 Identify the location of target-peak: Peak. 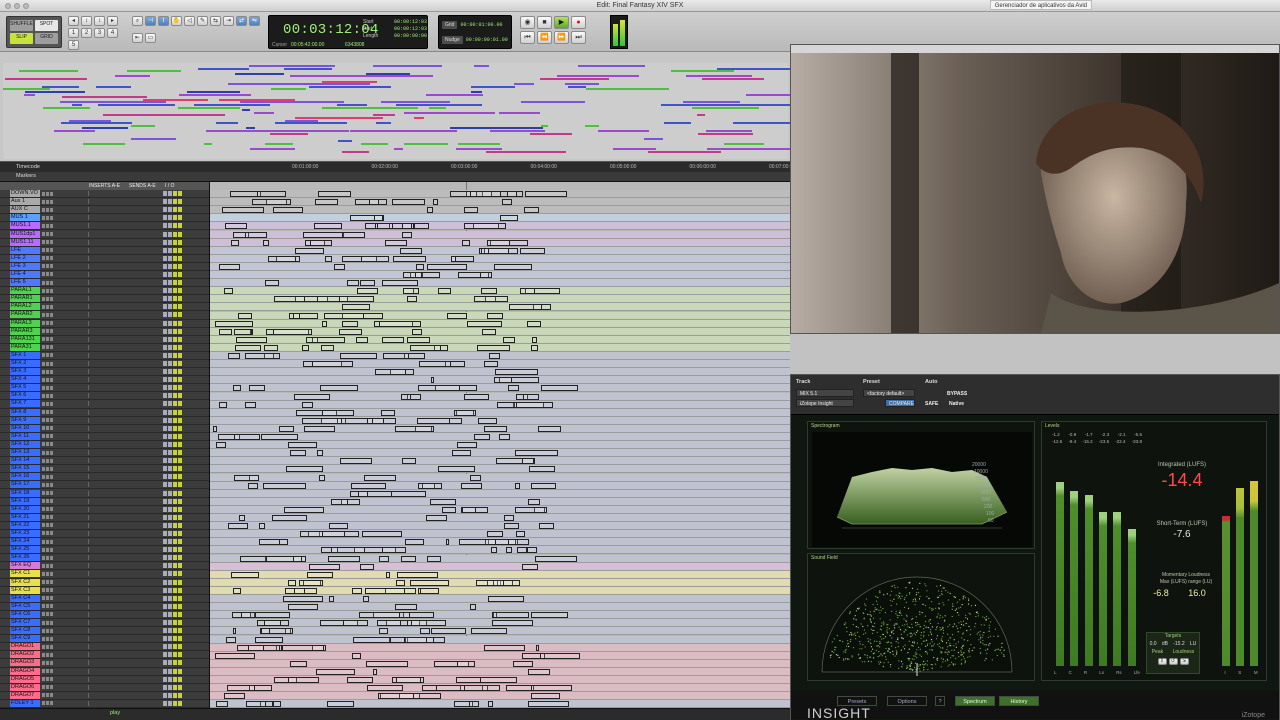
(1157, 652).